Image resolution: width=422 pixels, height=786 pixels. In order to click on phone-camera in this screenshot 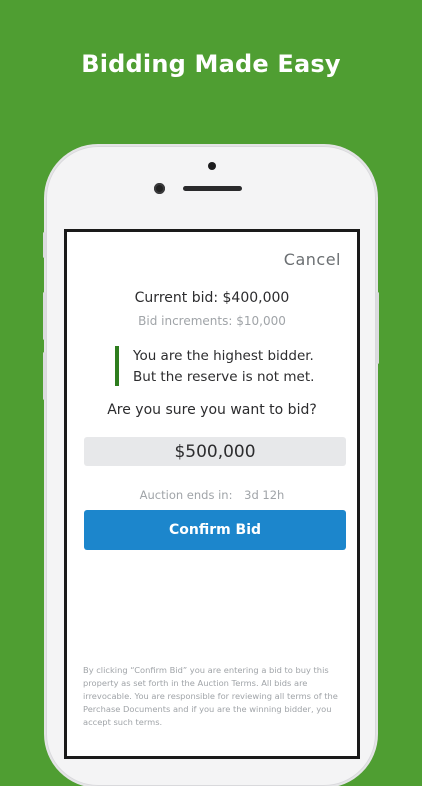, I will do `click(159, 188)`.